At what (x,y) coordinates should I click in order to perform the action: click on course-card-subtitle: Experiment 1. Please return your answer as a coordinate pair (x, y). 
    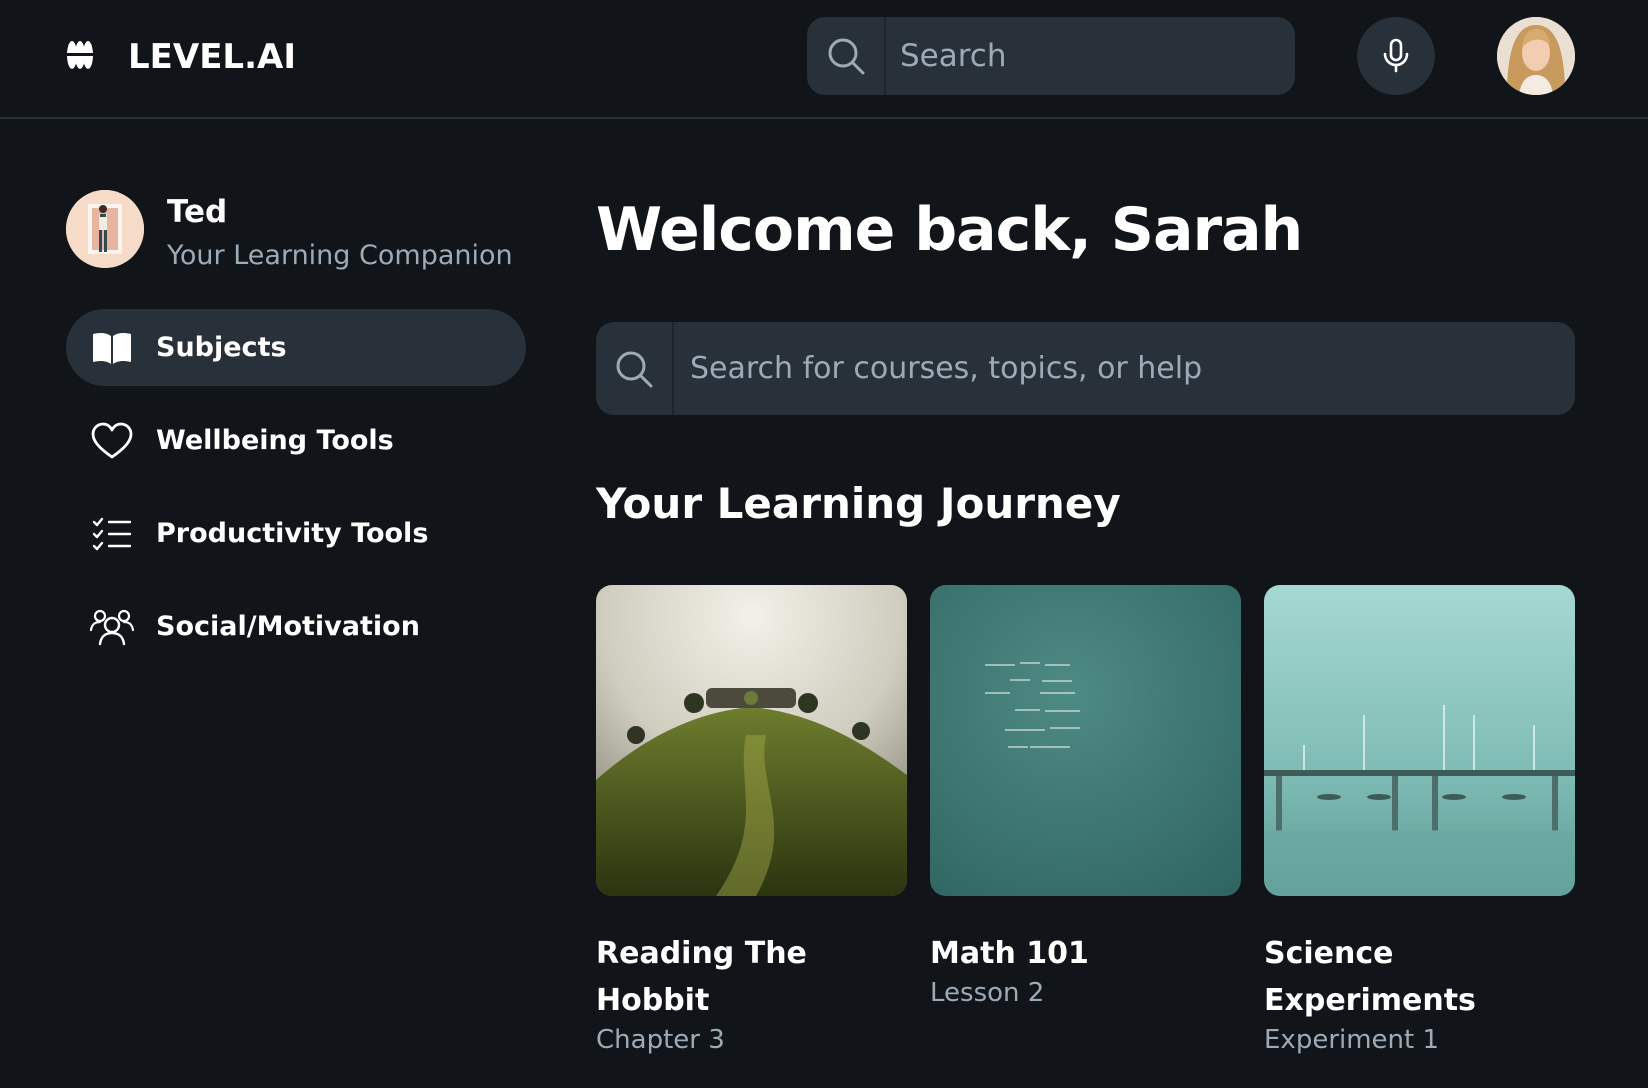
    Looking at the image, I should click on (1352, 1040).